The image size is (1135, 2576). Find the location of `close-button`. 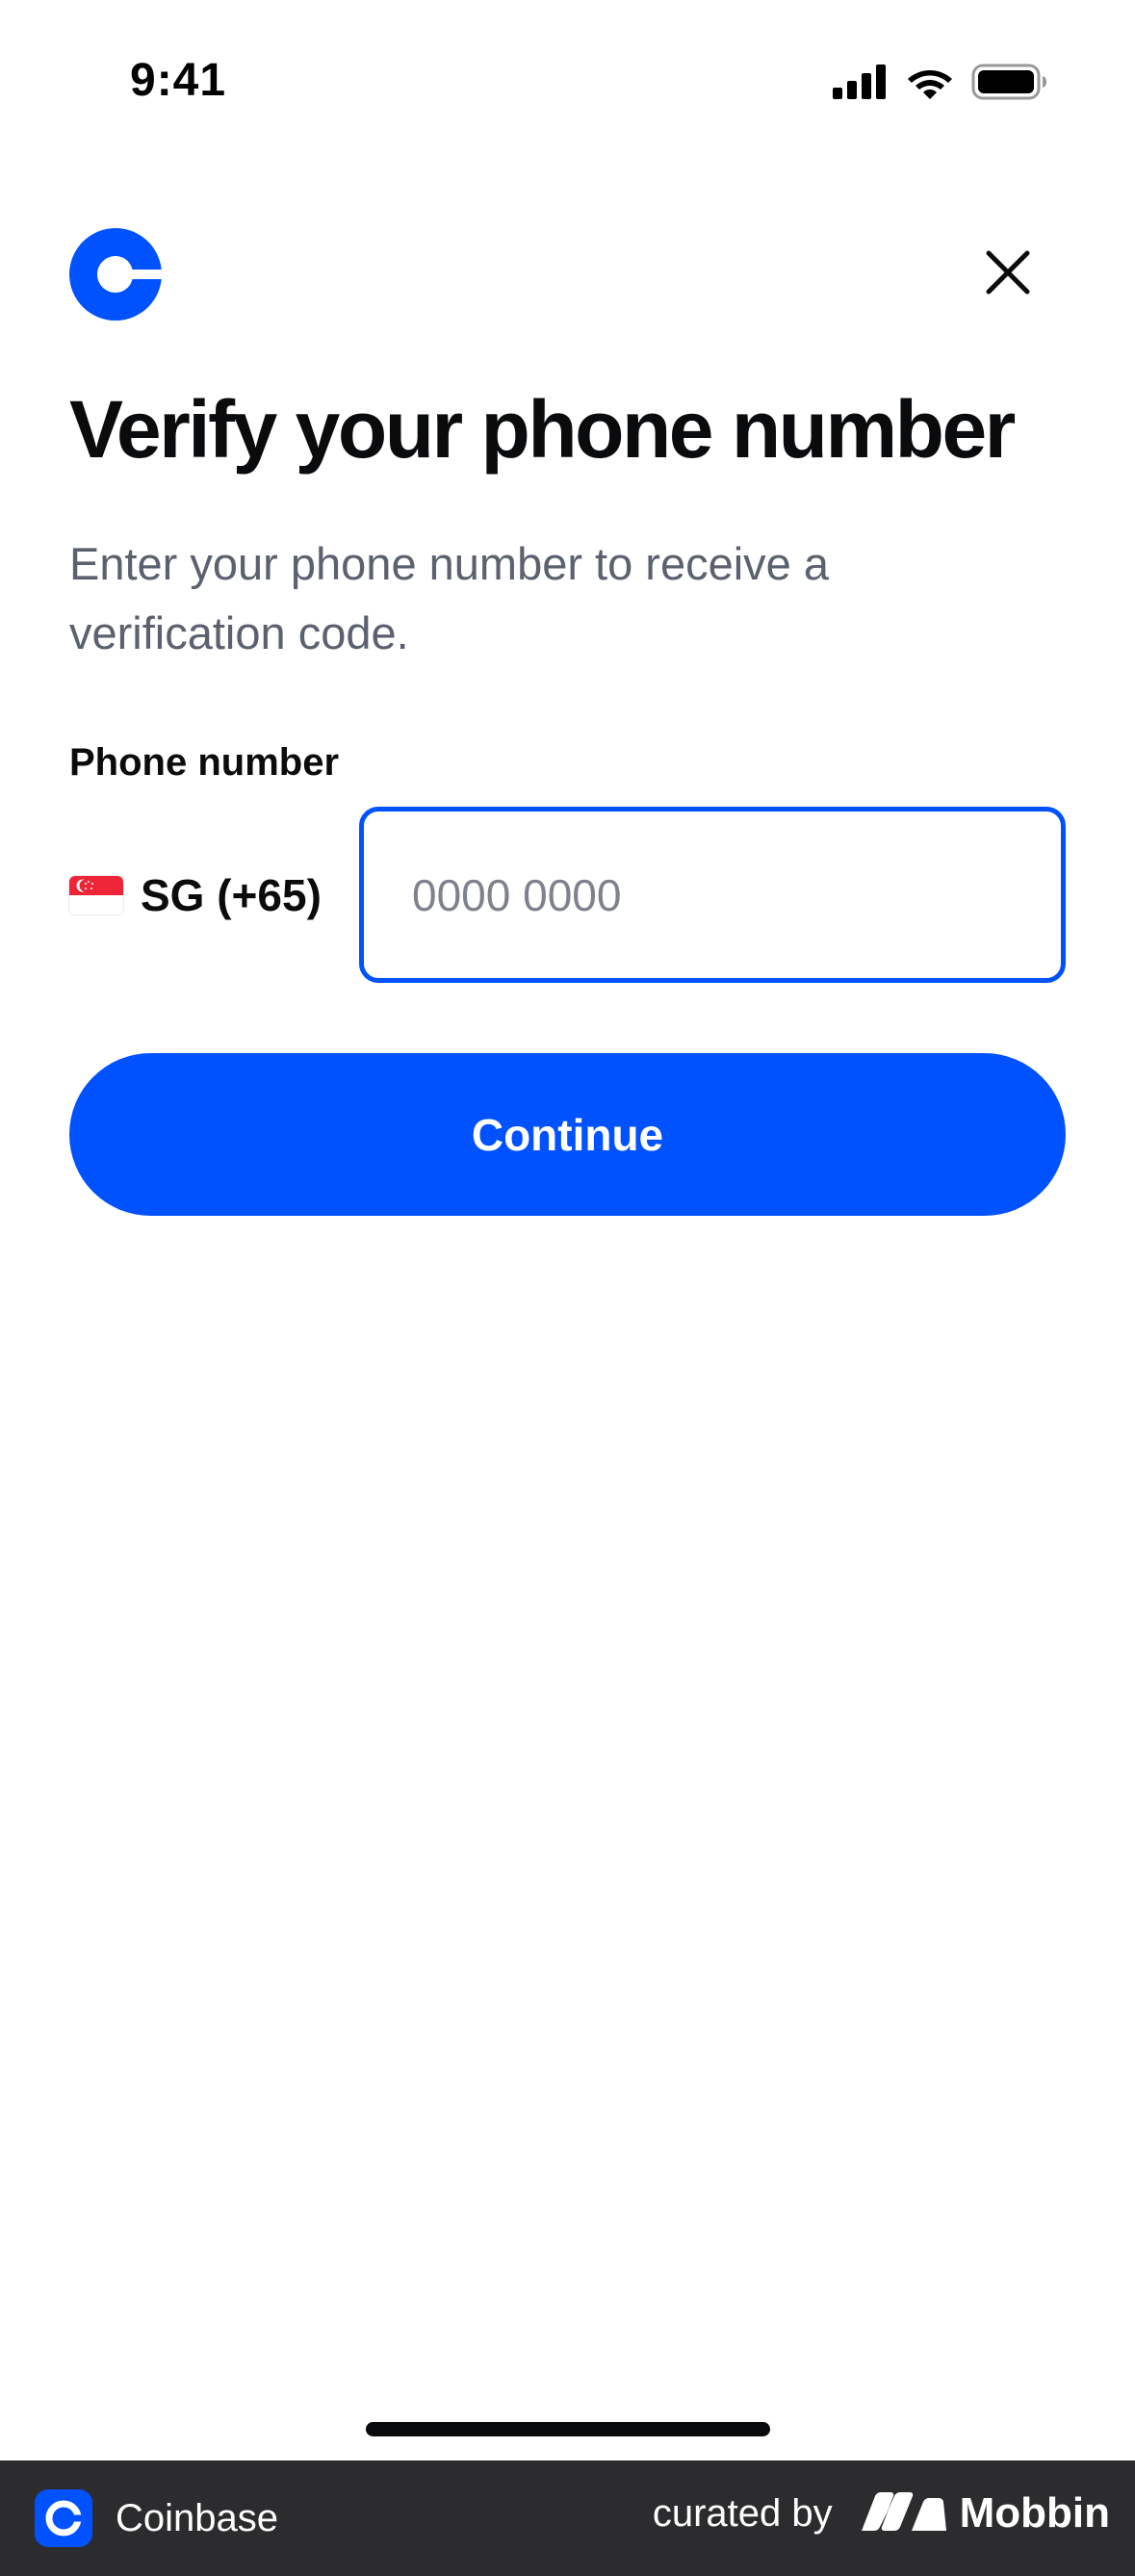

close-button is located at coordinates (1008, 275).